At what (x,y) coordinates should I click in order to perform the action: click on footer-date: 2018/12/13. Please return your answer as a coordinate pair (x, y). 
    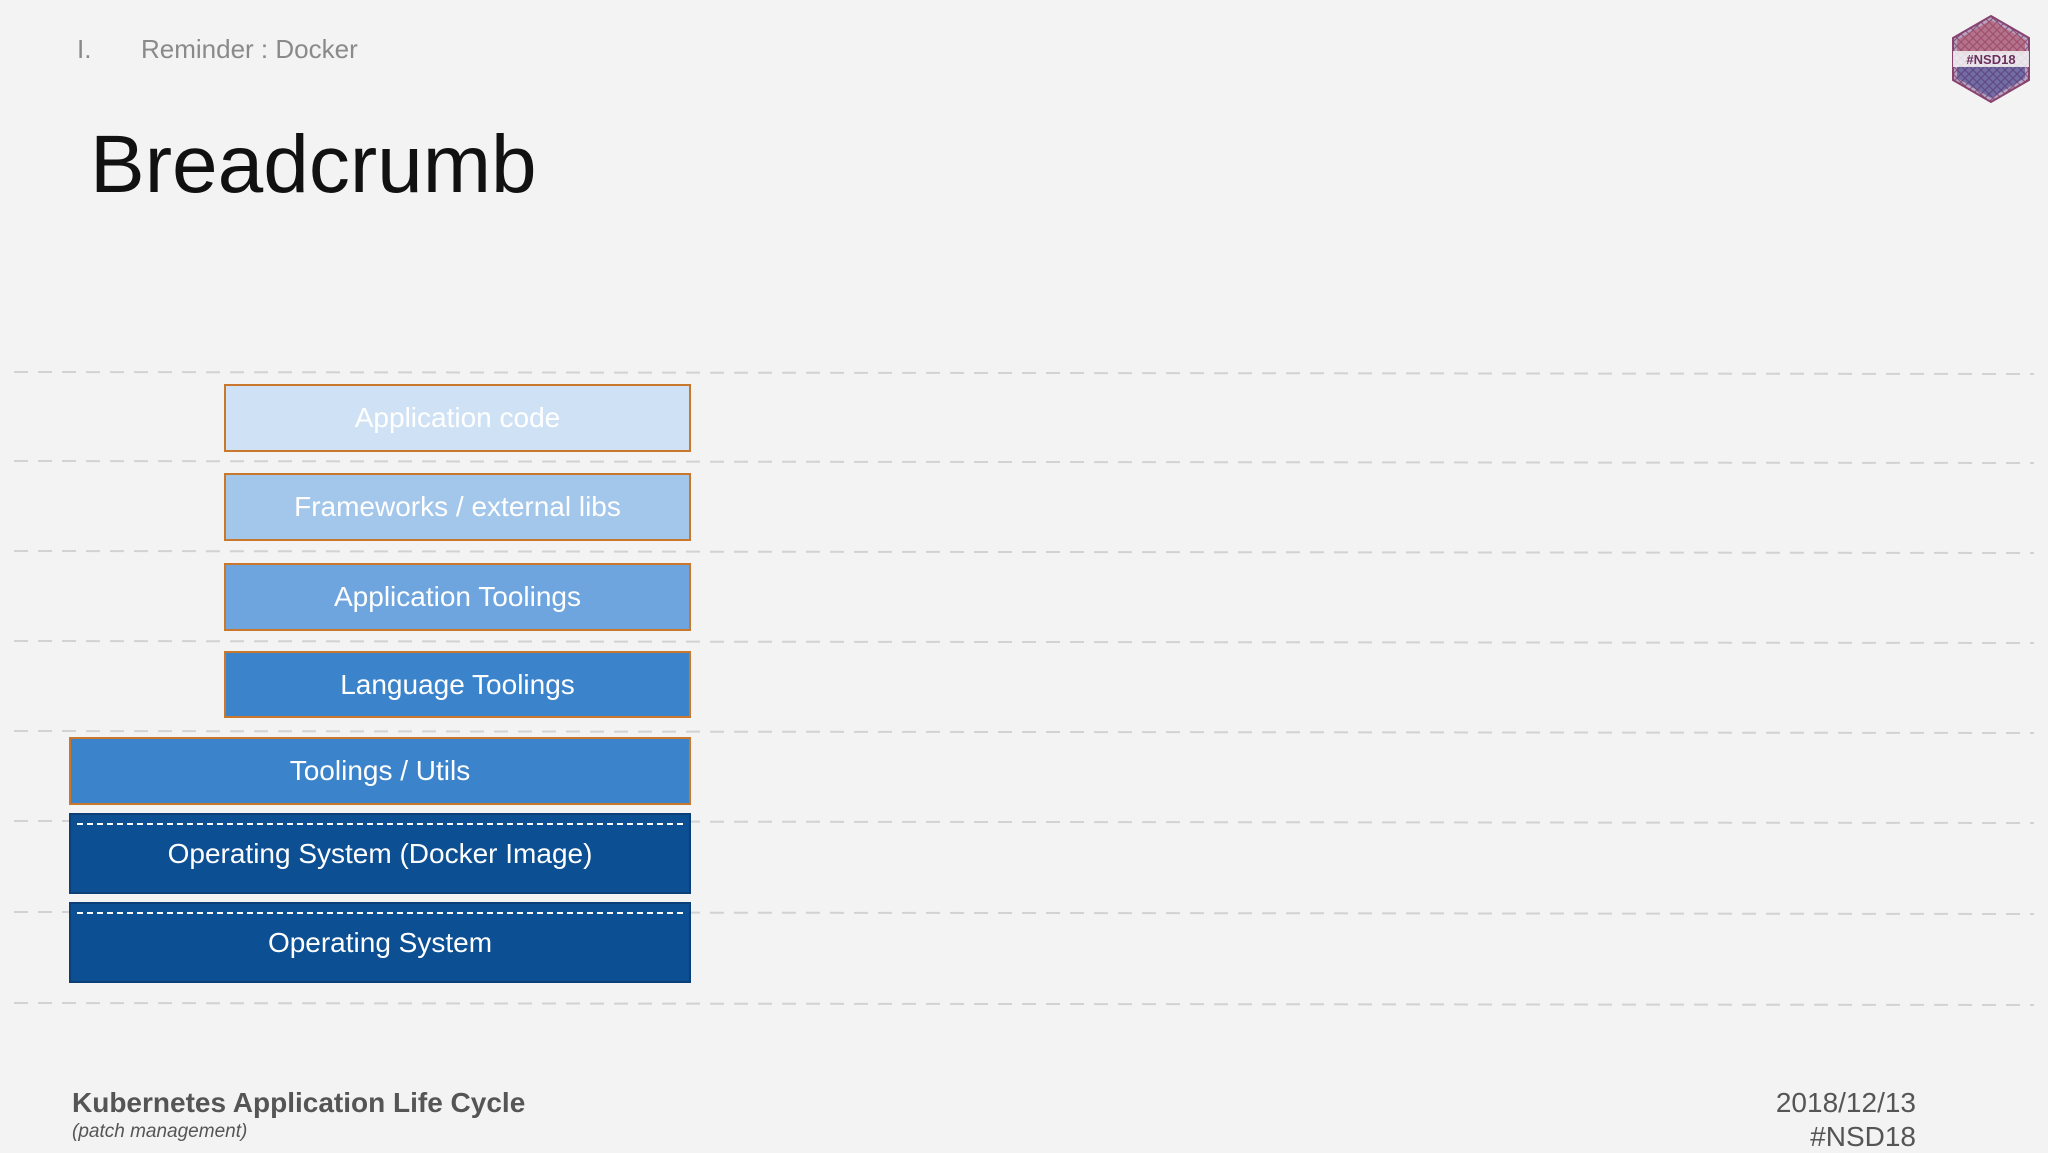
    Looking at the image, I should click on (1845, 1102).